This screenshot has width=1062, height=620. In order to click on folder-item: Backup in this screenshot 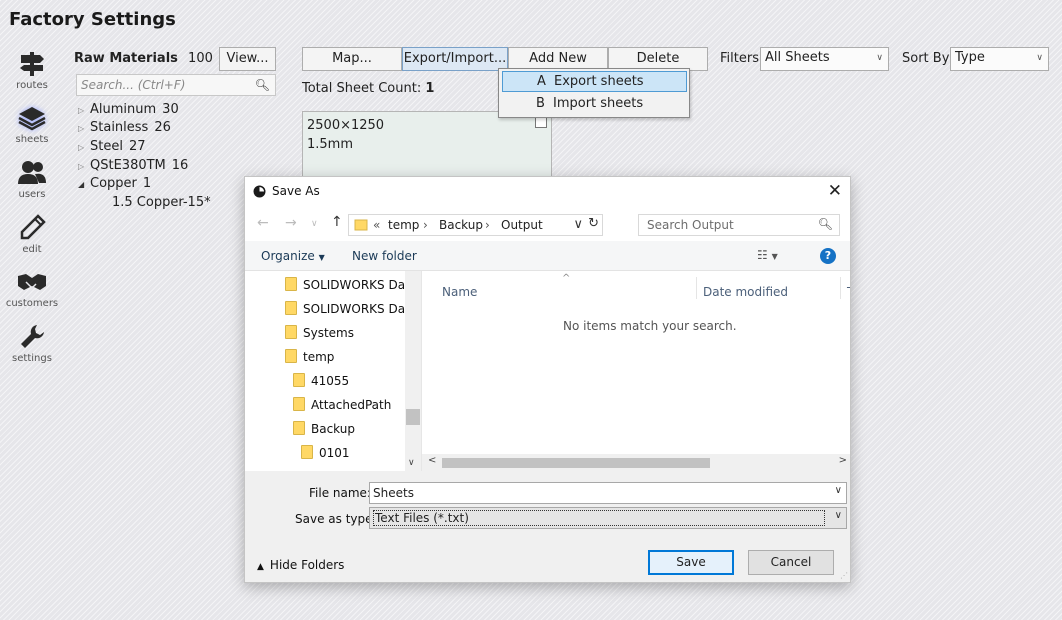, I will do `click(324, 428)`.